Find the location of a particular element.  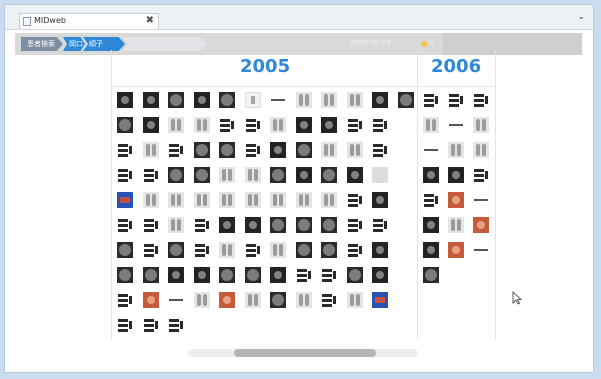

breadcrumb-surname: 岡口 is located at coordinates (74, 44).